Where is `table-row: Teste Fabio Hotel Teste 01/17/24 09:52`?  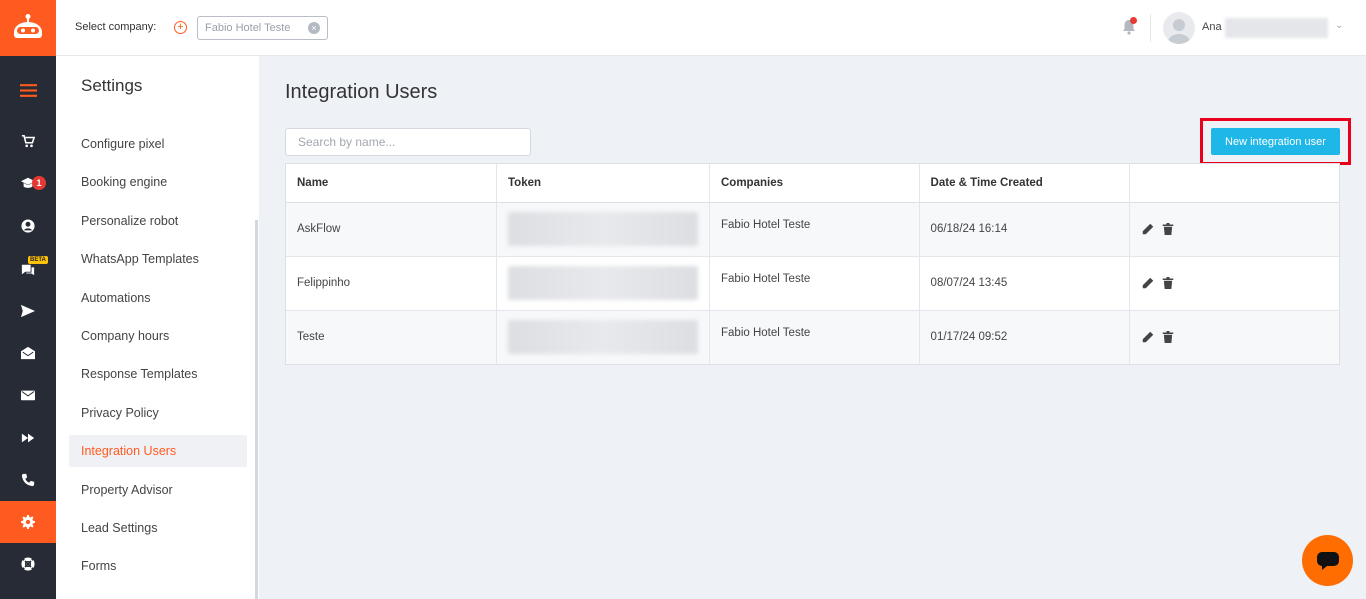 table-row: Teste Fabio Hotel Teste 01/17/24 09:52 is located at coordinates (812, 337).